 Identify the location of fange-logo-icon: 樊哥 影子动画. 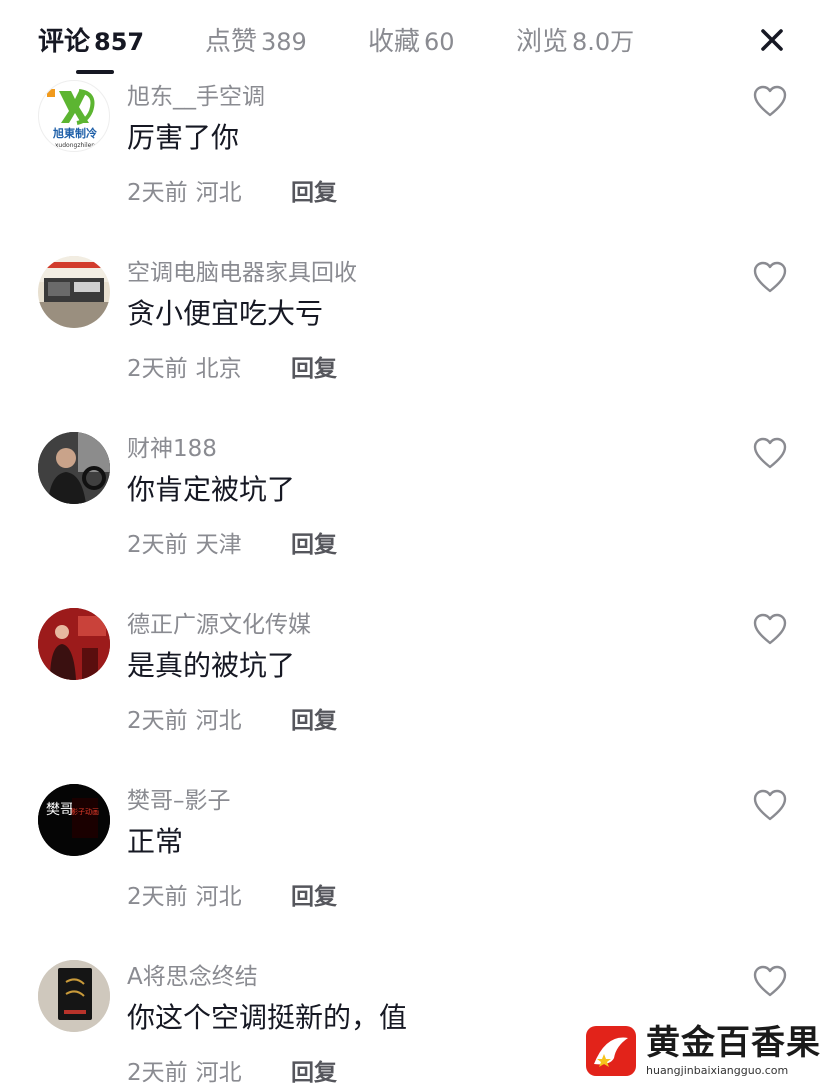
(74, 820).